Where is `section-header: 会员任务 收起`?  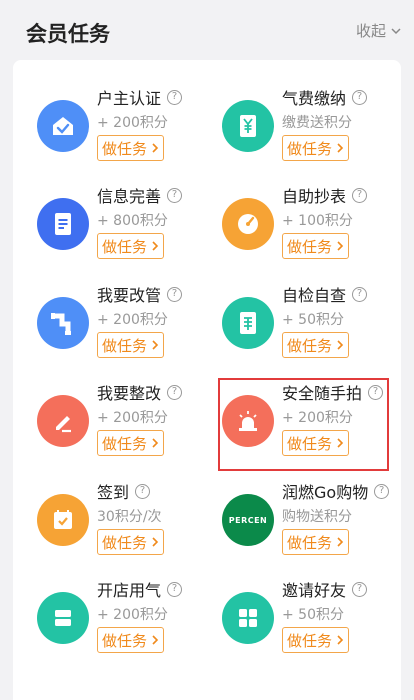
section-header: 会员任务 收起 is located at coordinates (207, 30).